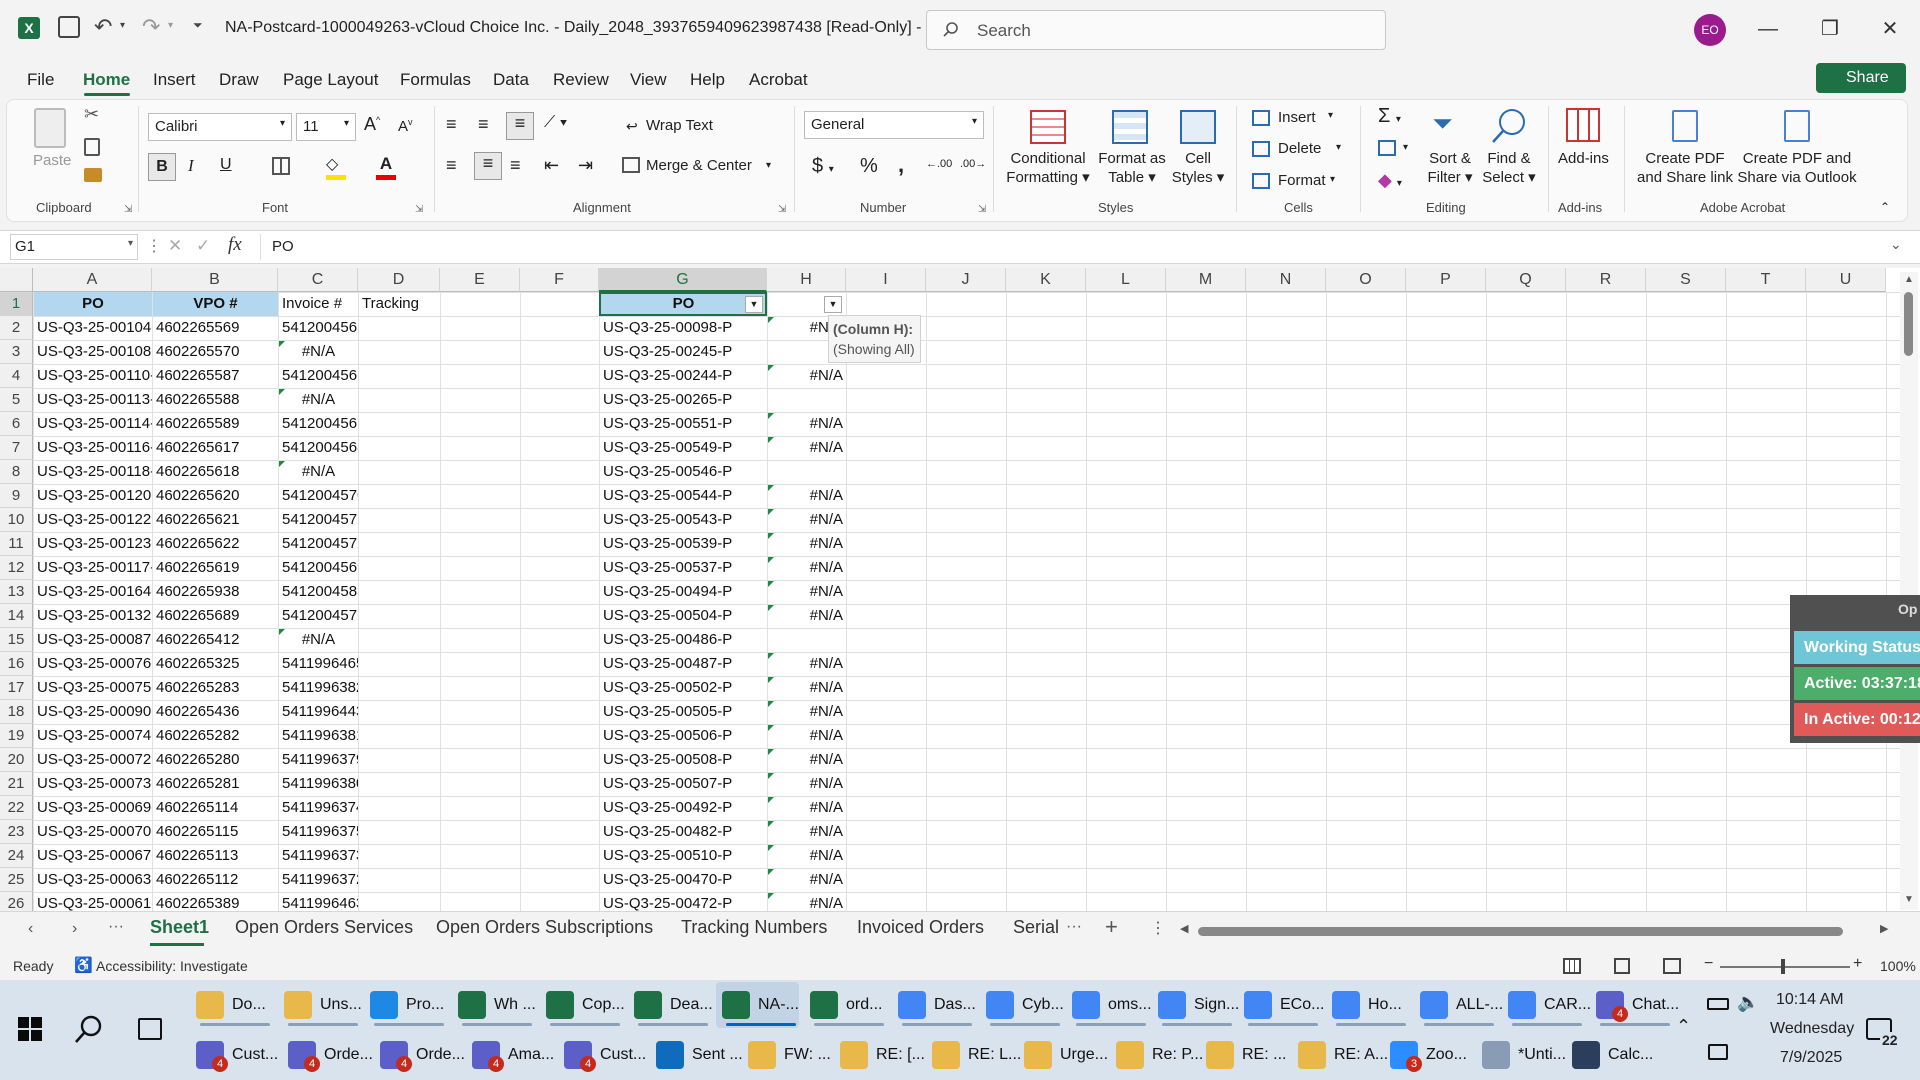 The height and width of the screenshot is (1080, 1920). I want to click on cell-vpo: 4602265569, so click(215, 328).